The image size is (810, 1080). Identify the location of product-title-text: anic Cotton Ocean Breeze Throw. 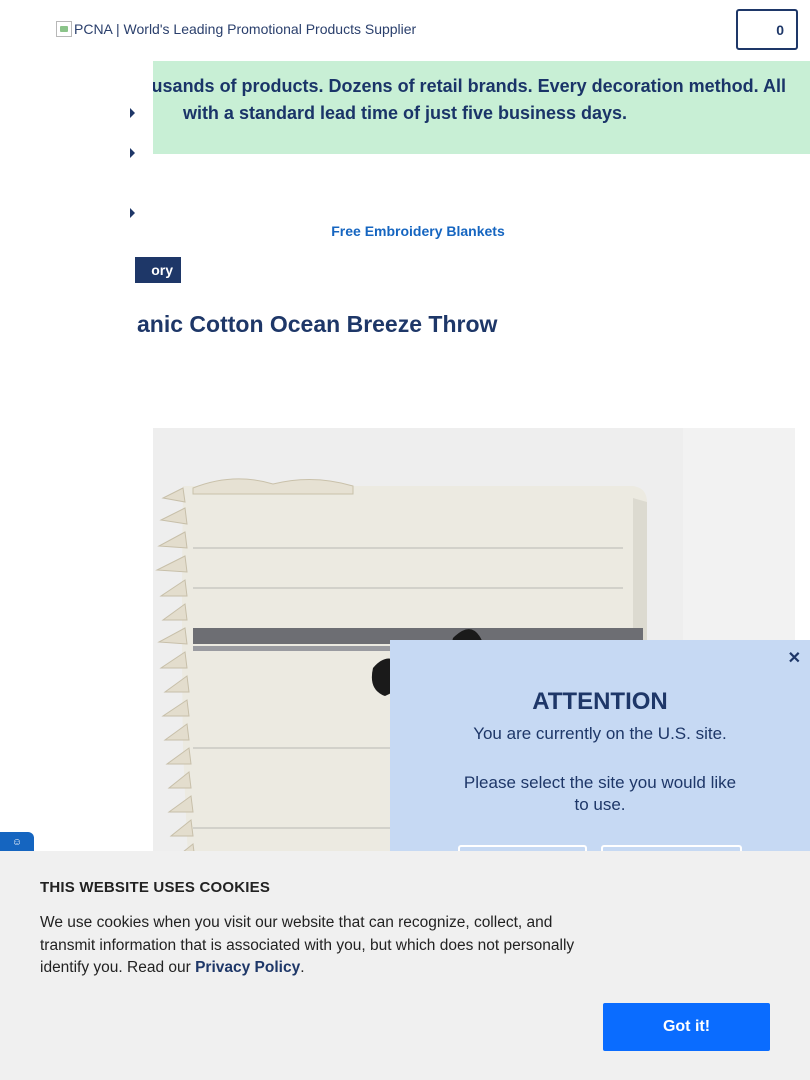
(317, 324).